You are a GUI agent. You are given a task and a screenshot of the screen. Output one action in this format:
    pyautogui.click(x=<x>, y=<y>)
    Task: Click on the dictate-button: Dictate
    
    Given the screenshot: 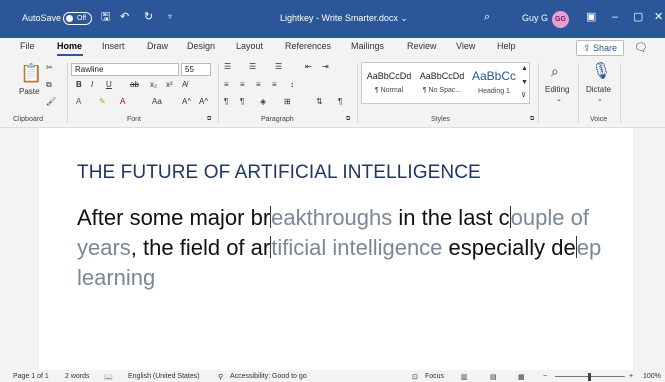 What is the action you would take?
    pyautogui.click(x=598, y=89)
    